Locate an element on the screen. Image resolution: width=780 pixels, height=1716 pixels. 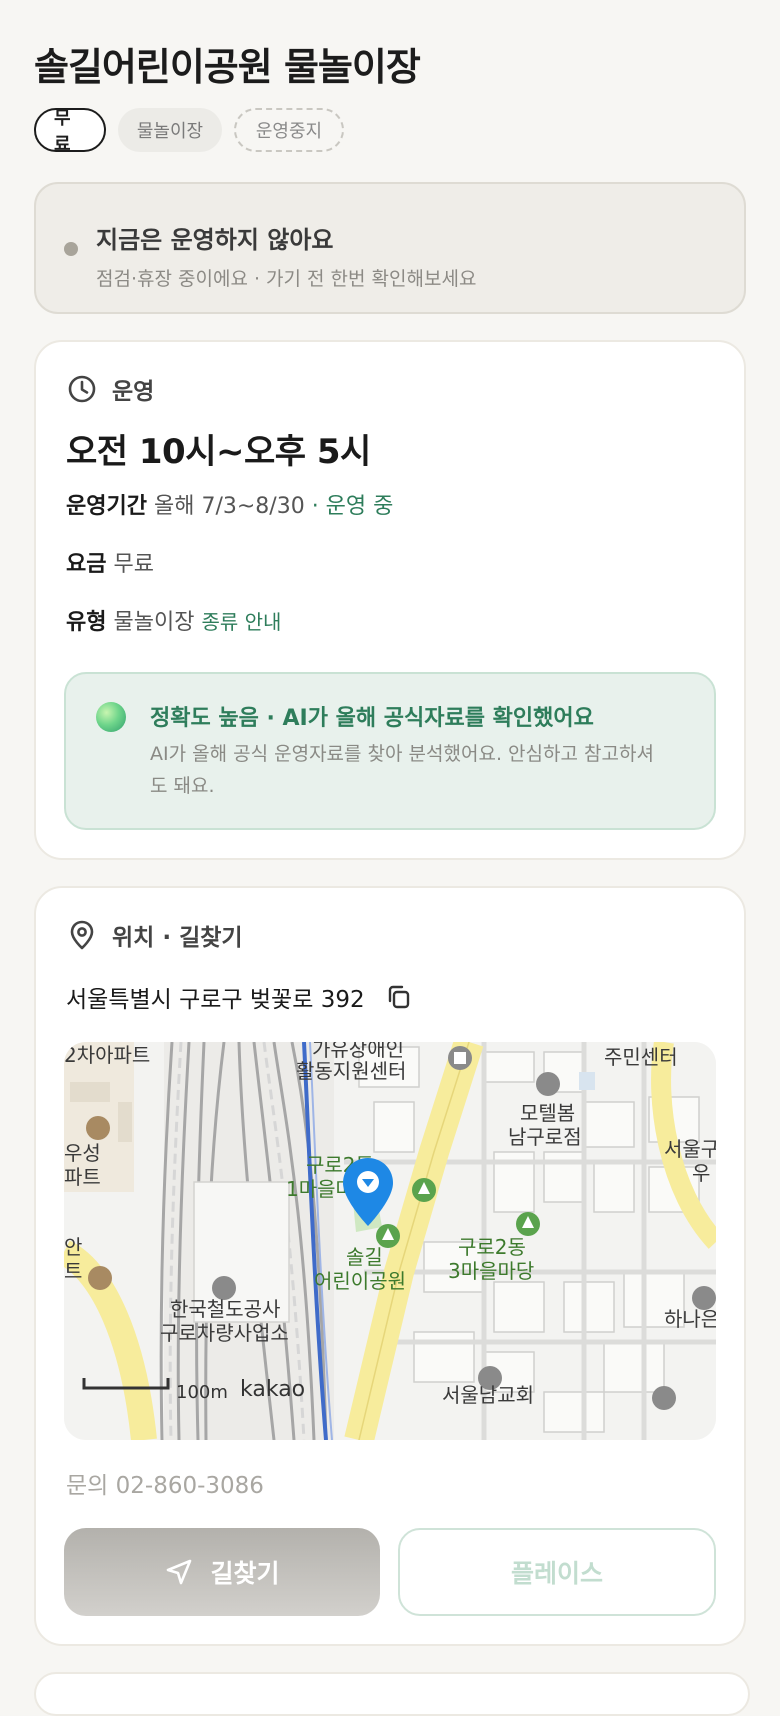
fee-value: 무료 is located at coordinates (133, 564).